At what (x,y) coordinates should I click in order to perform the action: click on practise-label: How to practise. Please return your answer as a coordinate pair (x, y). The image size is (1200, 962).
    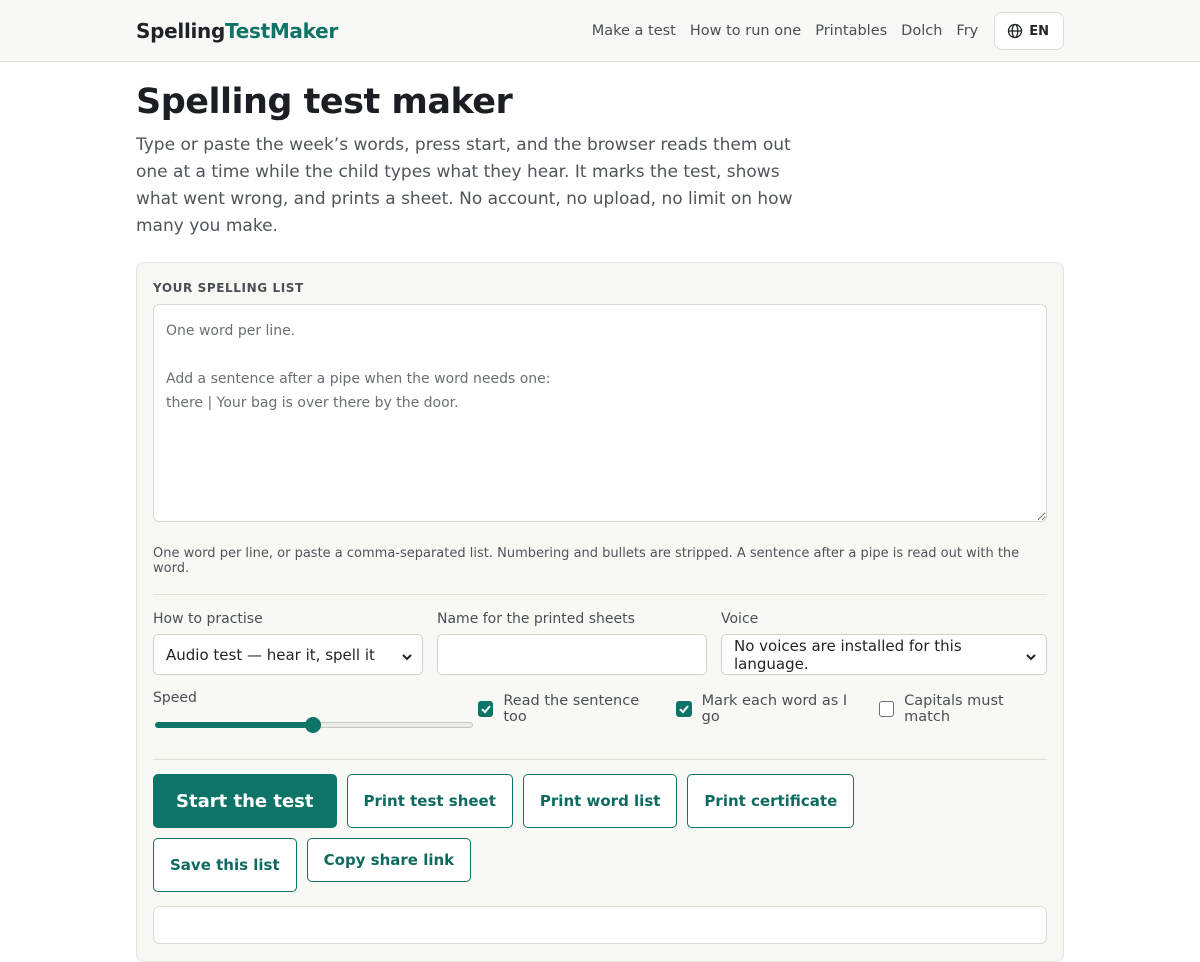
    Looking at the image, I should click on (208, 619).